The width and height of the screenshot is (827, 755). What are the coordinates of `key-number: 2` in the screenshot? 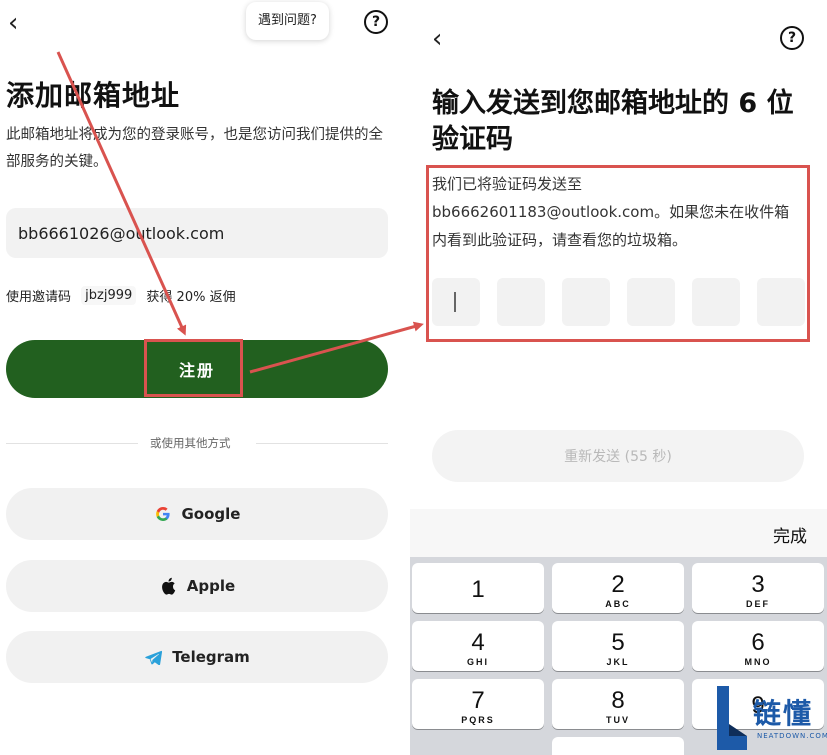 It's located at (618, 584).